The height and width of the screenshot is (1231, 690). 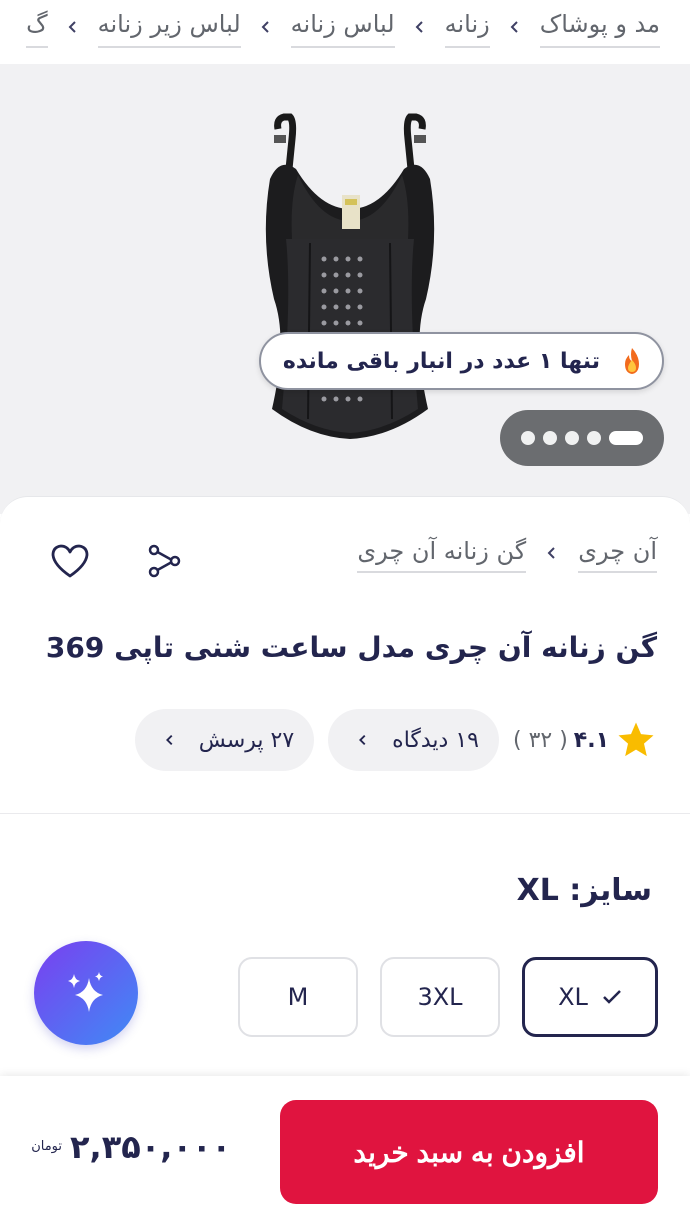 I want to click on brand-link: آن چری, so click(x=617, y=555).